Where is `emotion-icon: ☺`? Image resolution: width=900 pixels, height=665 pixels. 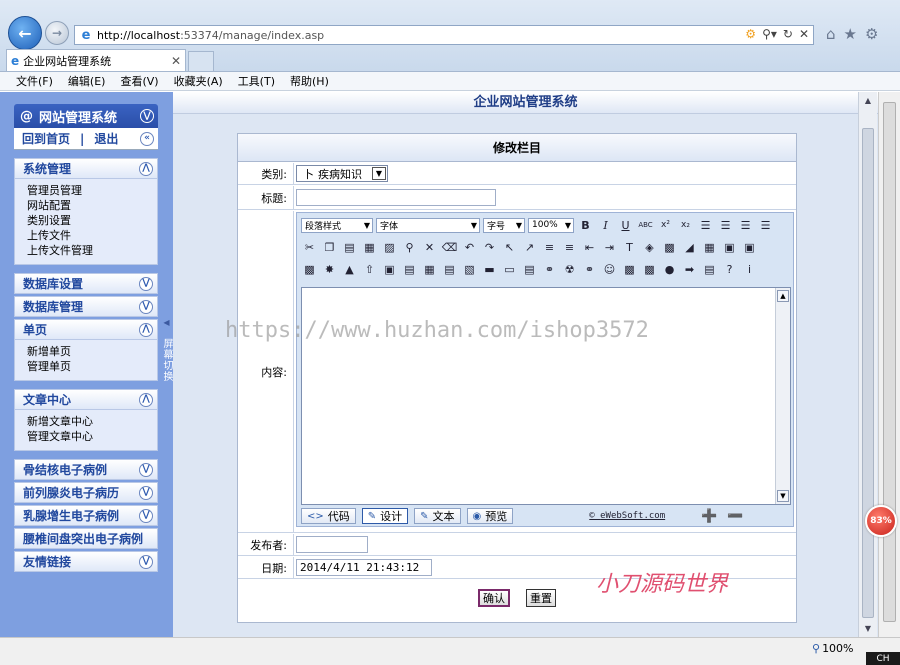
emotion-icon: ☺ is located at coordinates (609, 269).